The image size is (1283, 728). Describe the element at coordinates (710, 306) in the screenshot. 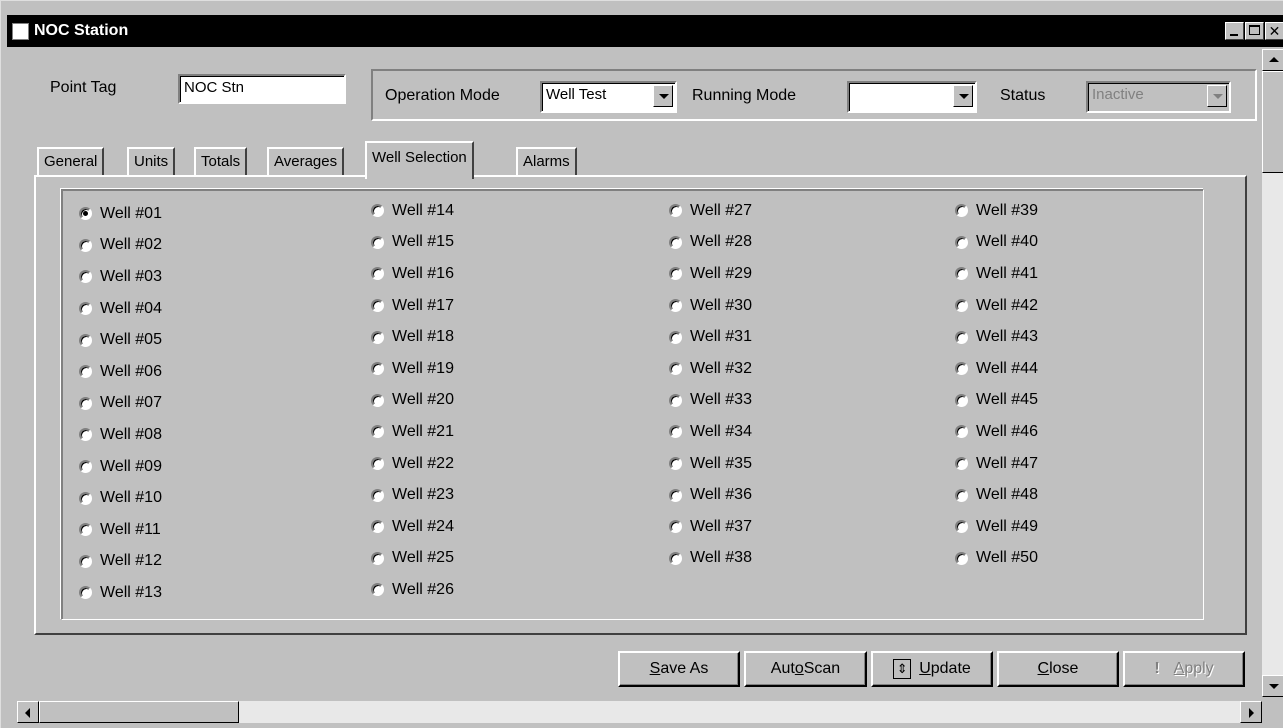

I see `well-radio: Well #30` at that location.